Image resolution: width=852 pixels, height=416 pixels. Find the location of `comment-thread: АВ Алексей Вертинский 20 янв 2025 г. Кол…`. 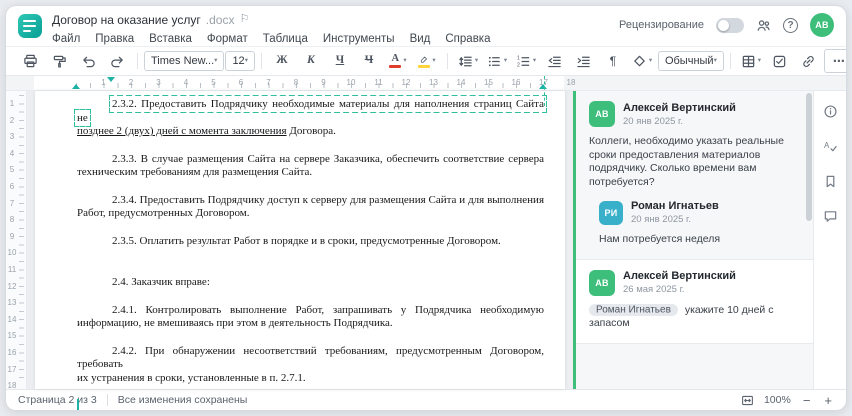

comment-thread: АВ Алексей Вертинский 20 янв 2025 г. Кол… is located at coordinates (694, 175).